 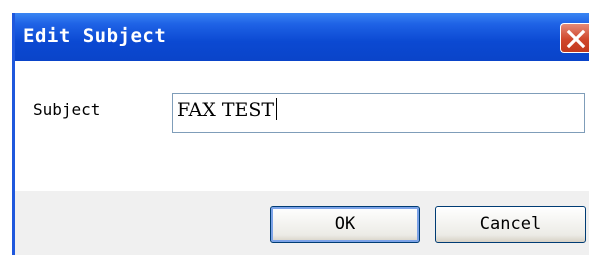 I want to click on close-button, so click(x=574, y=38).